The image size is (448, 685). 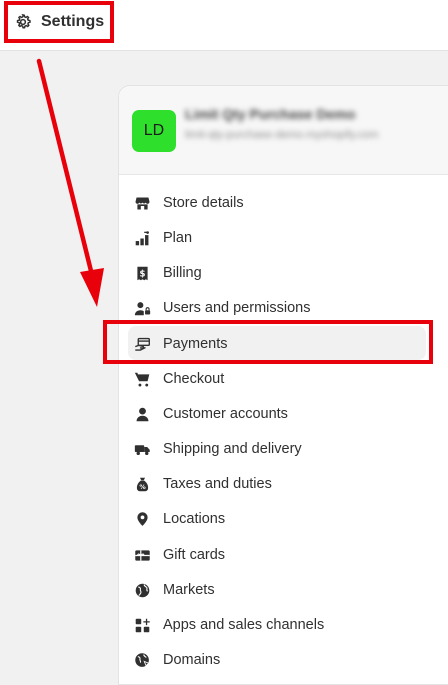 What do you see at coordinates (70, 182) in the screenshot?
I see `annotation-arrow` at bounding box center [70, 182].